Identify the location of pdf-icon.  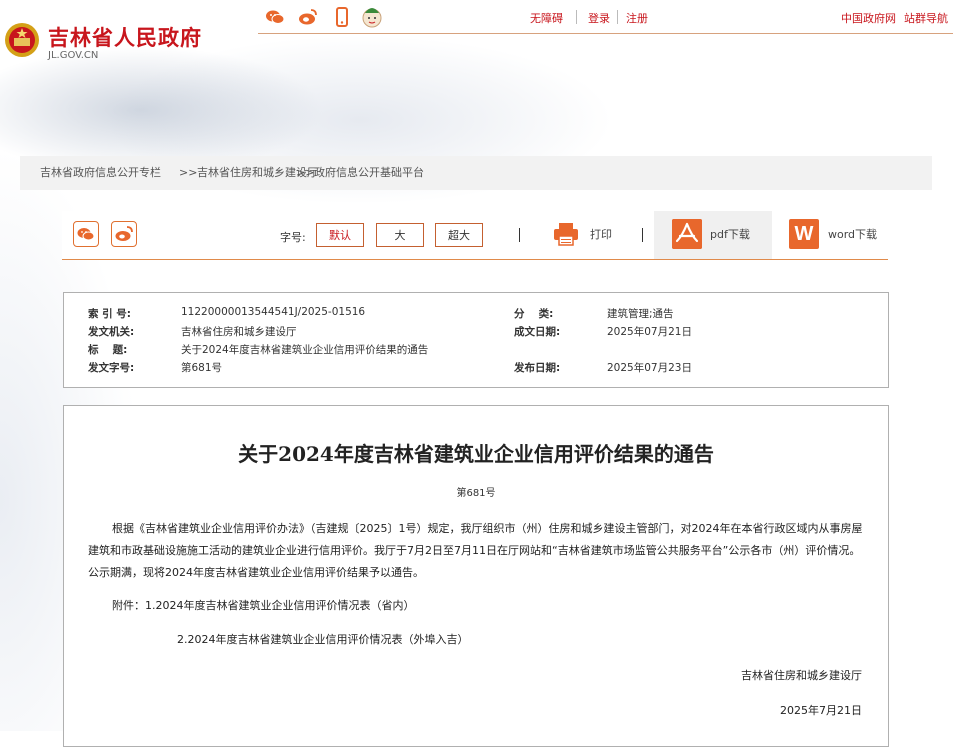
(687, 234).